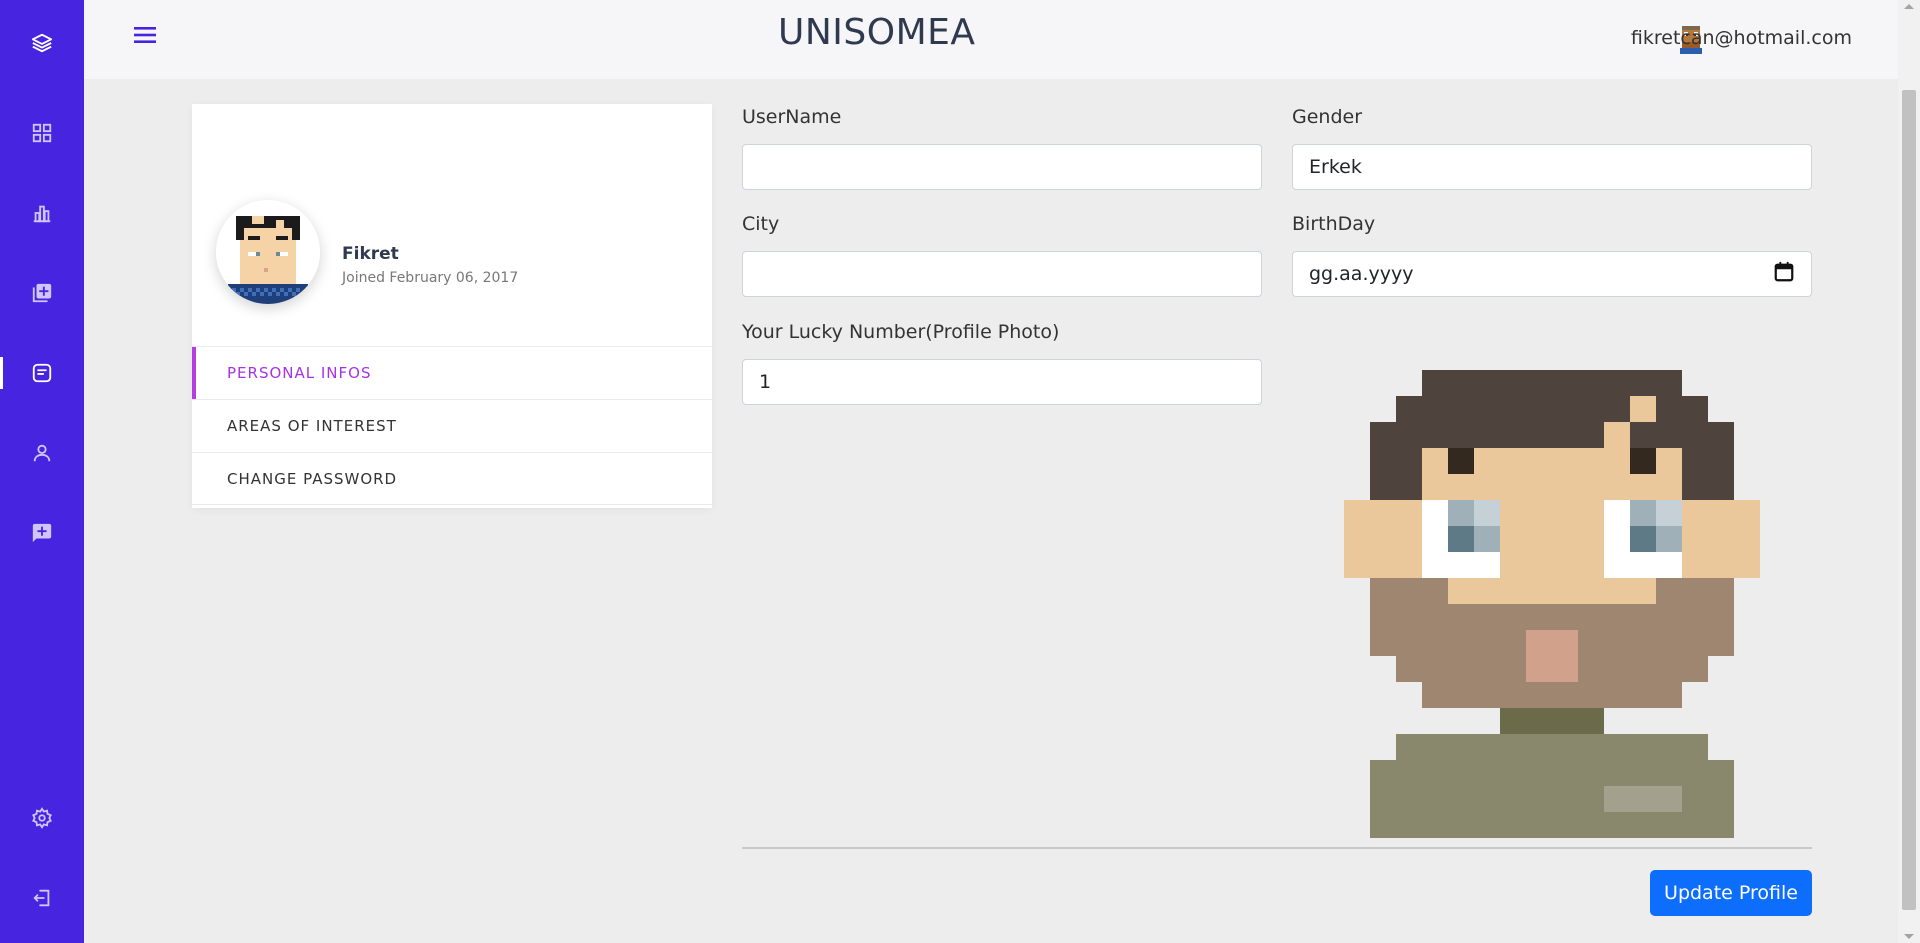 Image resolution: width=1920 pixels, height=943 pixels. I want to click on scroll-down-arrow-icon, so click(1909, 936).